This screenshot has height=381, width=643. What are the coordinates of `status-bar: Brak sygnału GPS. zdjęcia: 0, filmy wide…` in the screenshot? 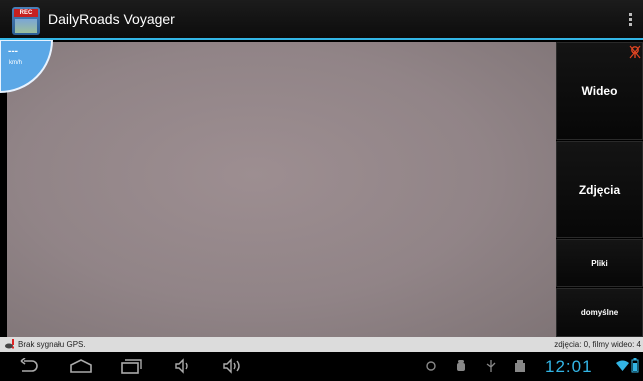 It's located at (321, 344).